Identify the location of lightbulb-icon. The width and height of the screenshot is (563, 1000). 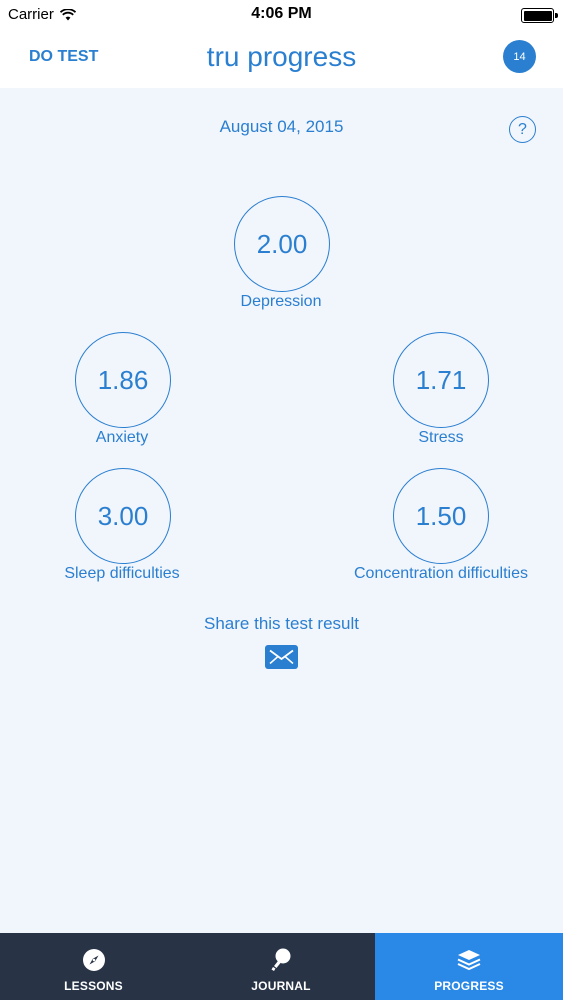
(281, 960).